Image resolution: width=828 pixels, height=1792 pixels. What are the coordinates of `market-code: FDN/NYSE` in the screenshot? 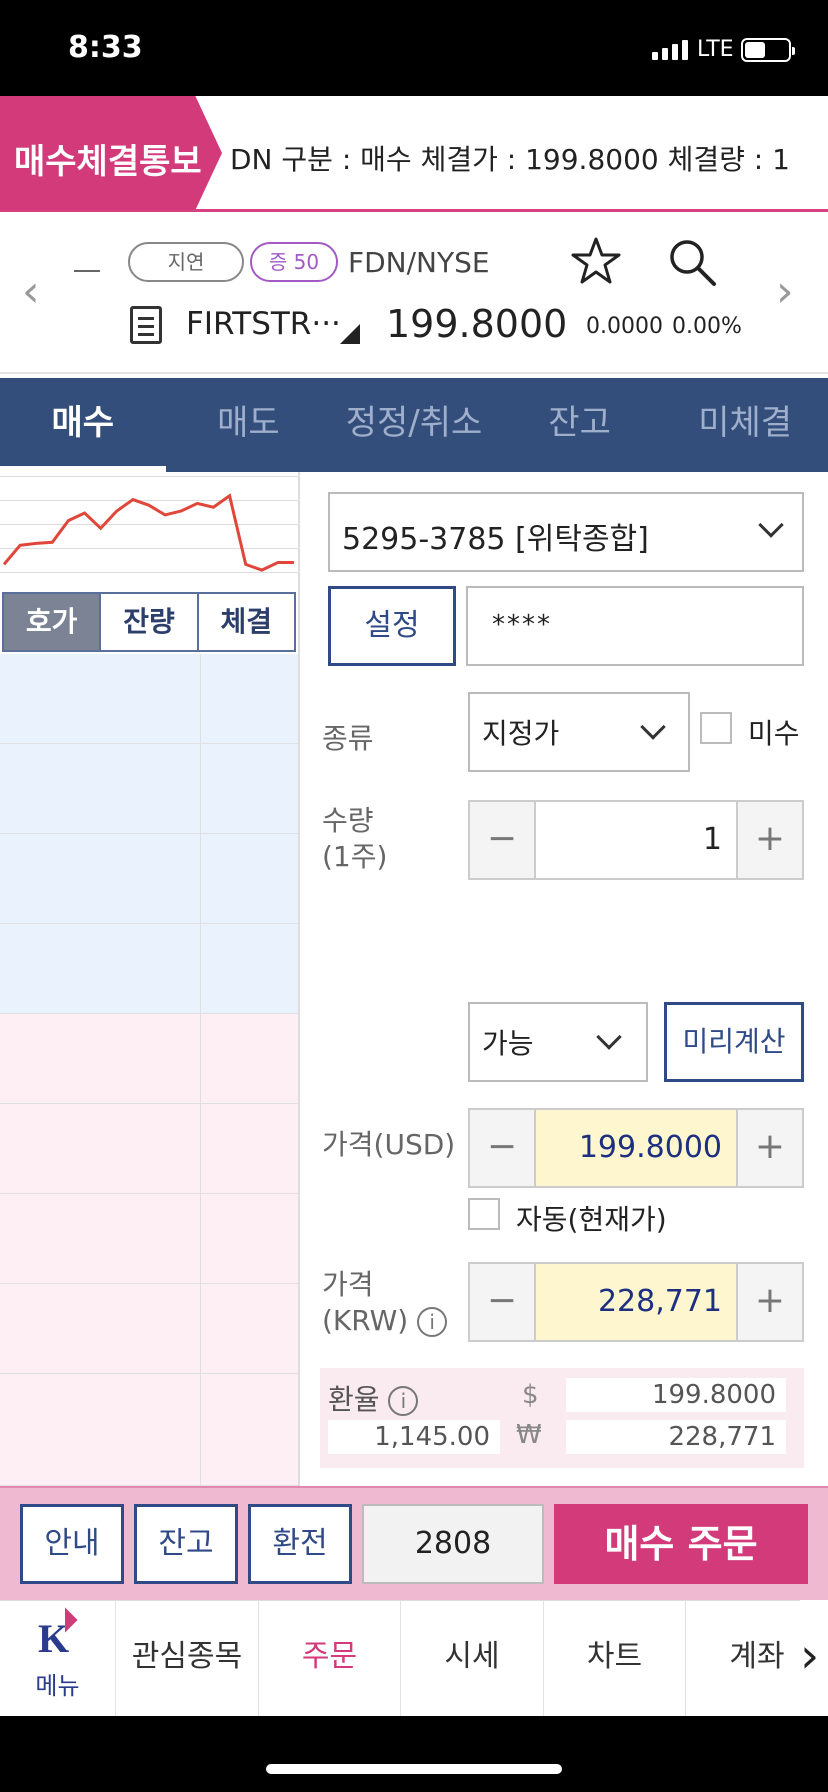 It's located at (419, 262).